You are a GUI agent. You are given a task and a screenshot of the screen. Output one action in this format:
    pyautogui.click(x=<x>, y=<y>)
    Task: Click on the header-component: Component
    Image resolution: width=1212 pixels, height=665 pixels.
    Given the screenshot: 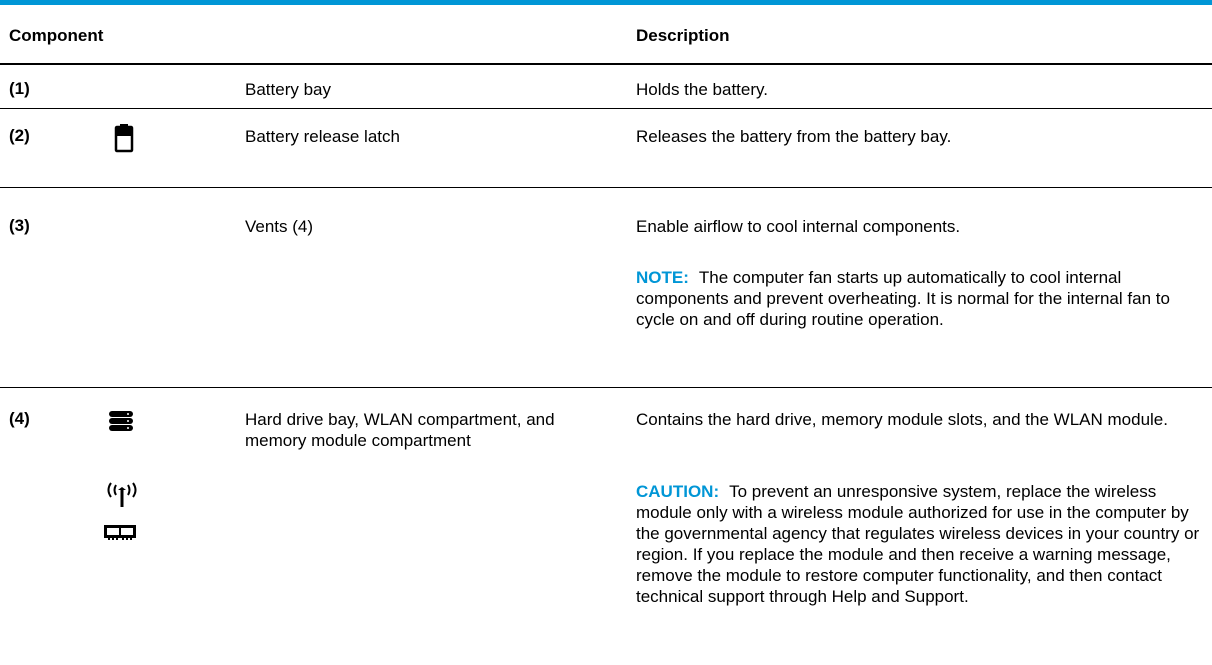 What is the action you would take?
    pyautogui.click(x=56, y=35)
    